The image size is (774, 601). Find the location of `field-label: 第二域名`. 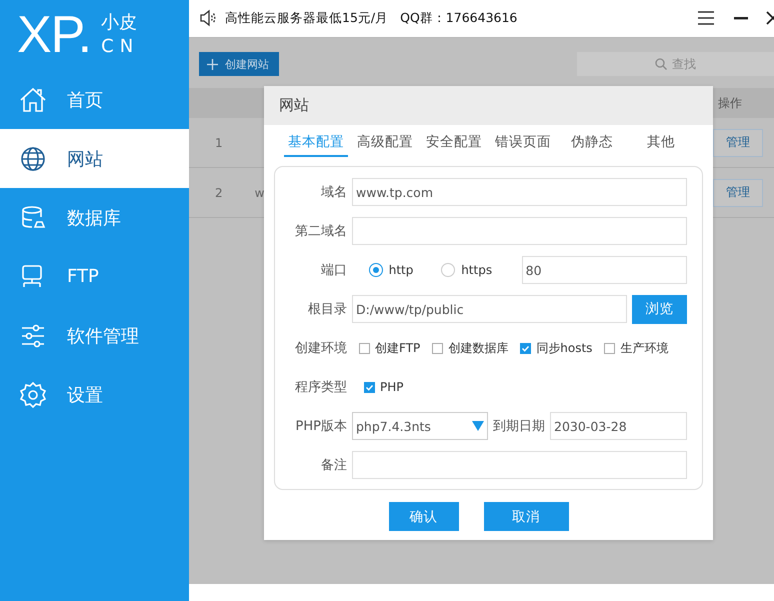

field-label: 第二域名 is located at coordinates (320, 231).